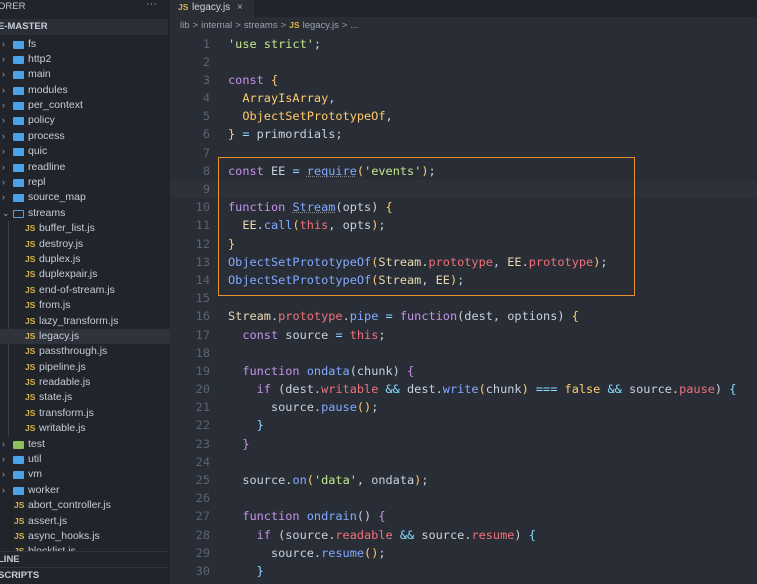 This screenshot has width=757, height=584. What do you see at coordinates (84, 559) in the screenshot?
I see `outline-section-header: LINE` at bounding box center [84, 559].